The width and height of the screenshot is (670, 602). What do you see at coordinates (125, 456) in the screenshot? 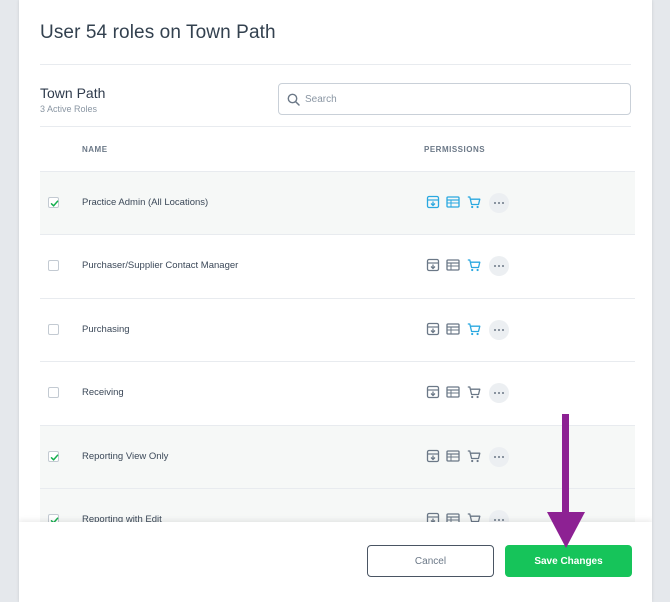
I see `role-name: Reporting View Only` at bounding box center [125, 456].